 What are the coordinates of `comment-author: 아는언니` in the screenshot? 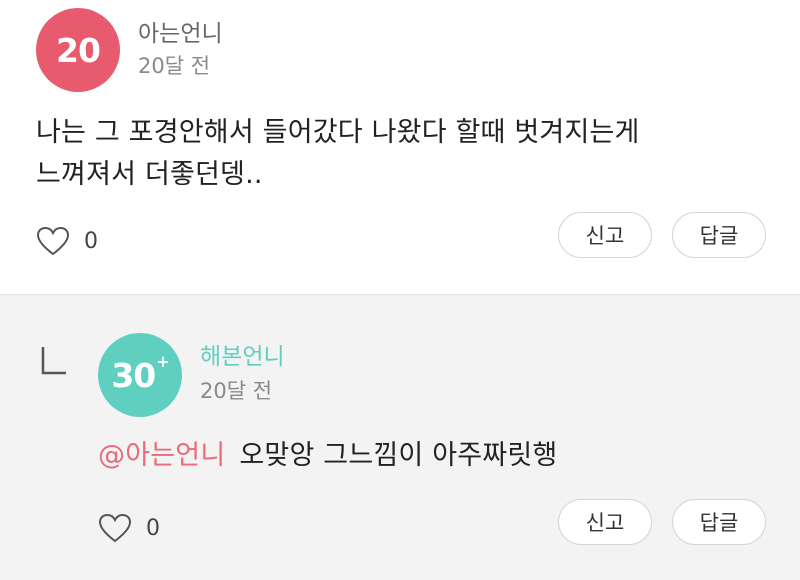 It's located at (180, 31).